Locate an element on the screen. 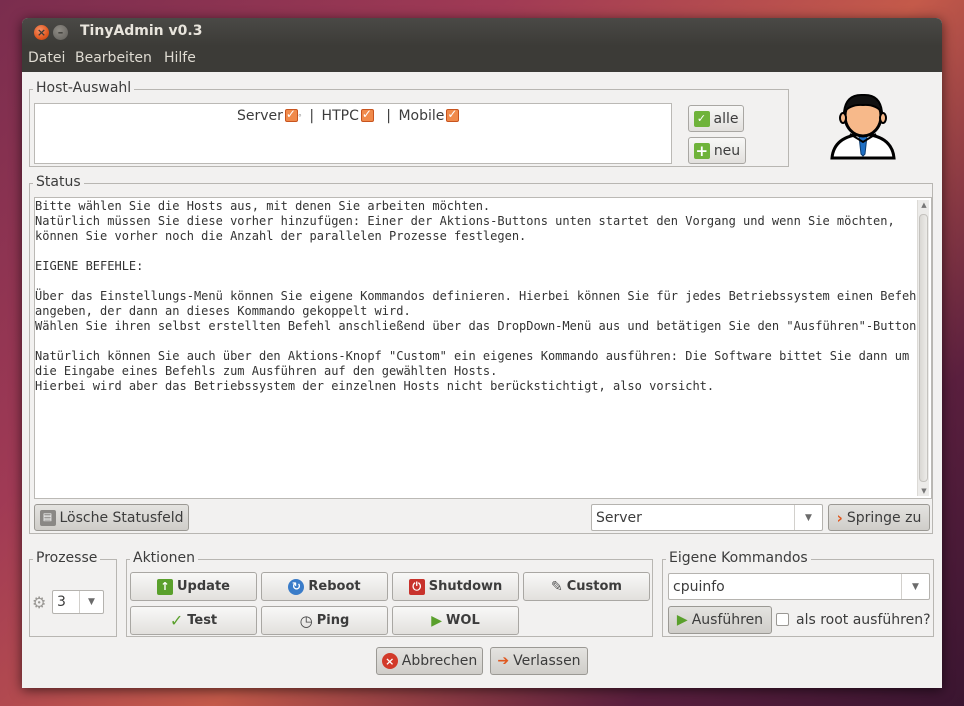 This screenshot has height=706, width=964. wol-button: ▶ WOL is located at coordinates (455, 620).